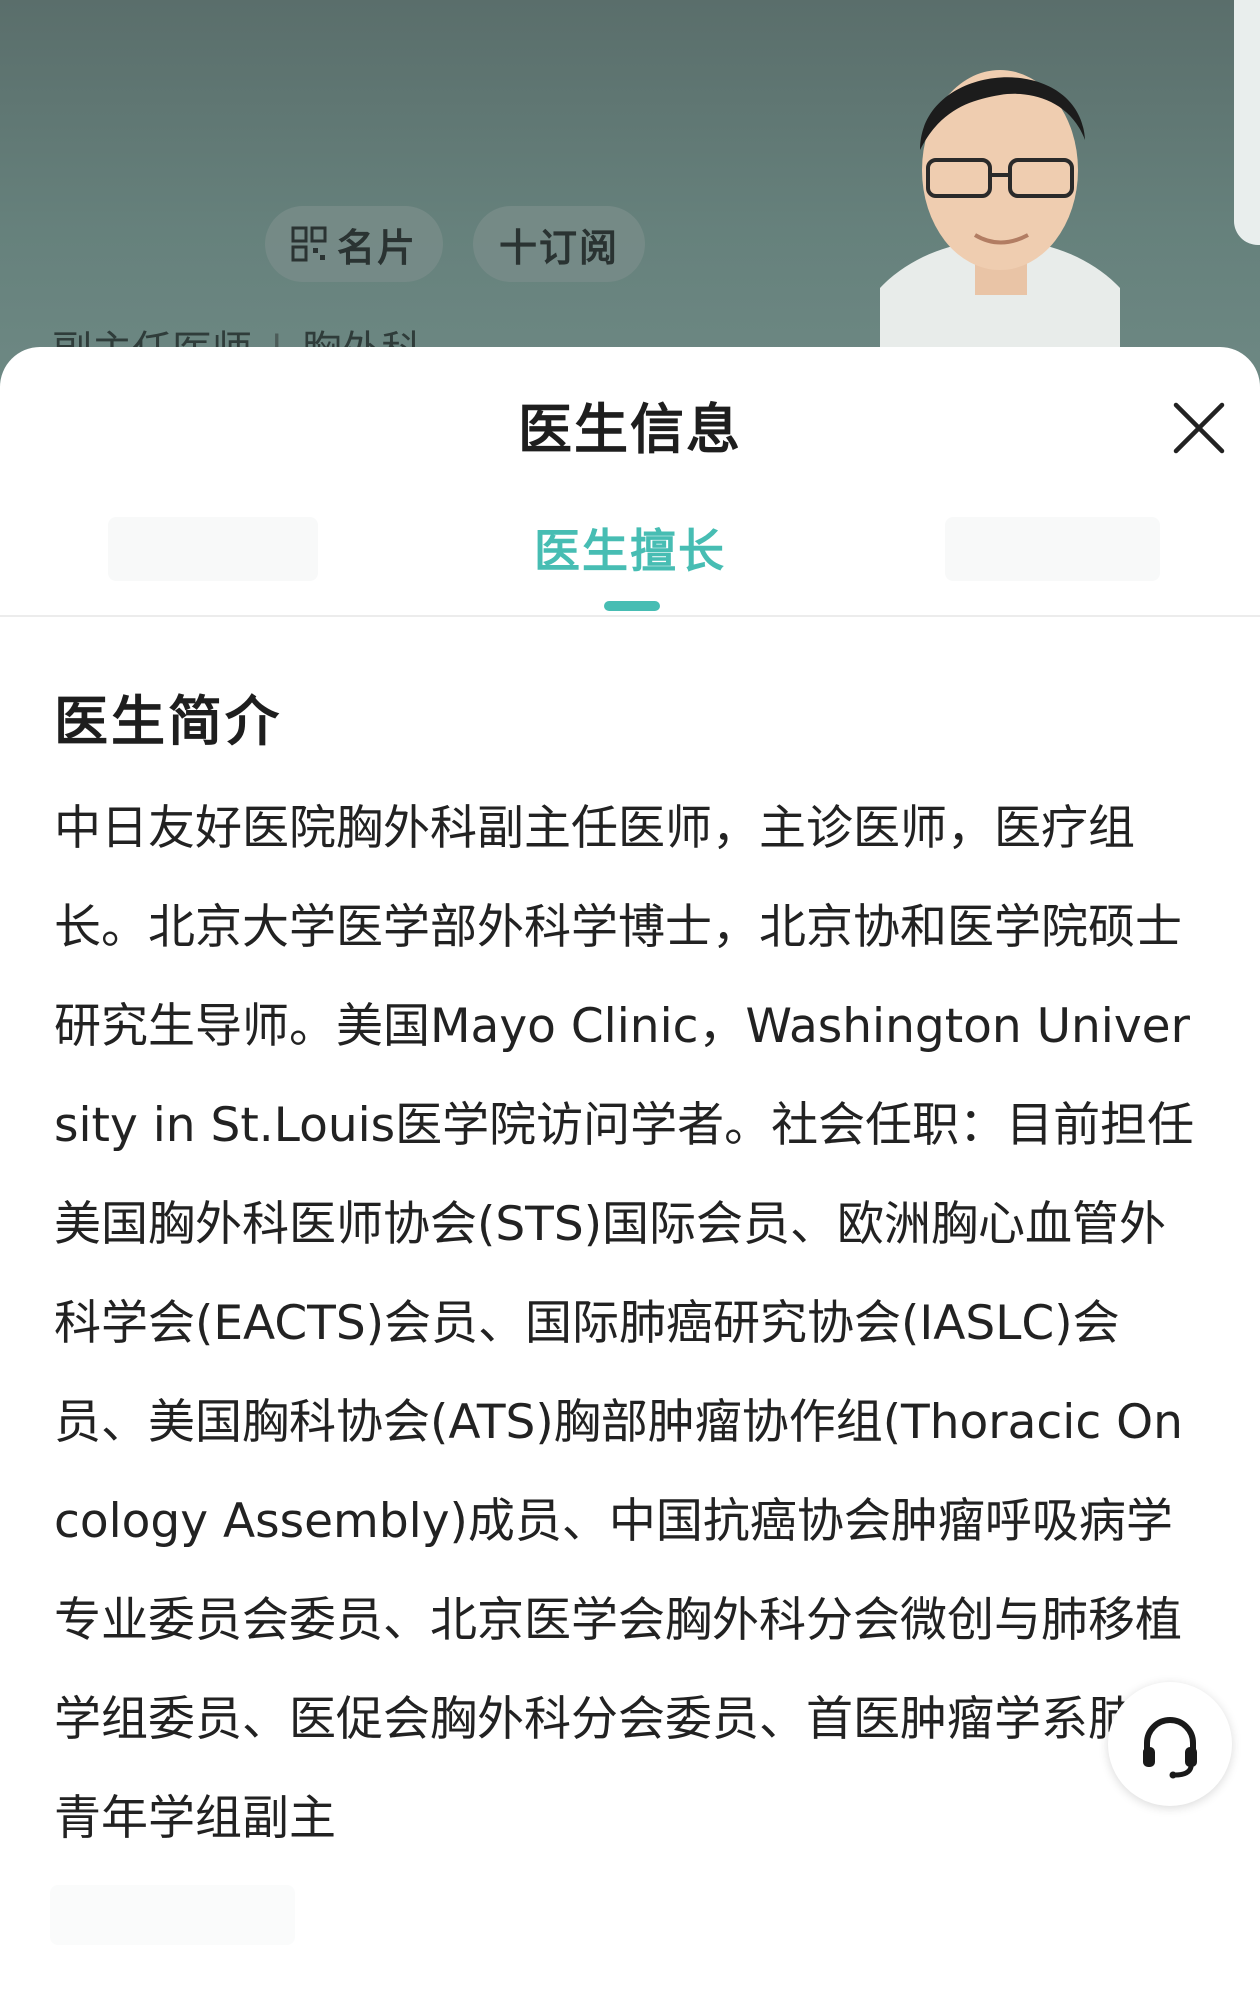 The width and height of the screenshot is (1260, 2014). Describe the element at coordinates (630, 616) in the screenshot. I see `divider` at that location.